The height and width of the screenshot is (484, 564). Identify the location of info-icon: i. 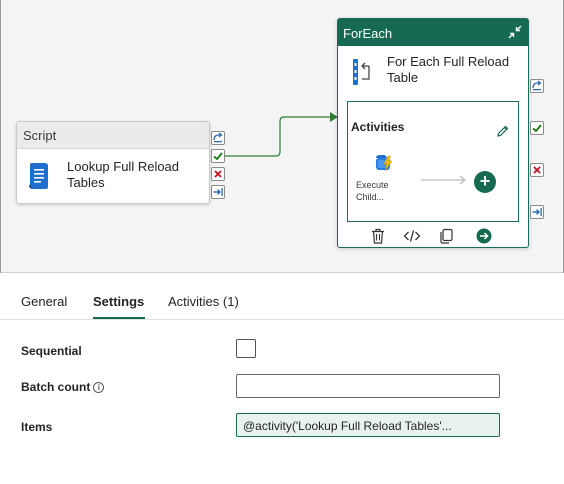
(99, 387).